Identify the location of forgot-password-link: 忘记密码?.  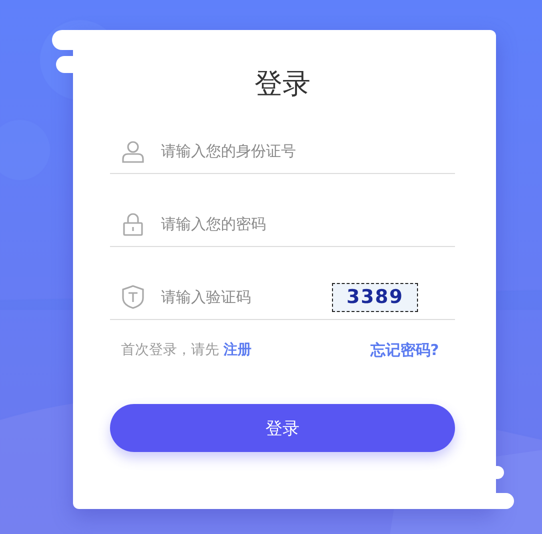
(404, 350).